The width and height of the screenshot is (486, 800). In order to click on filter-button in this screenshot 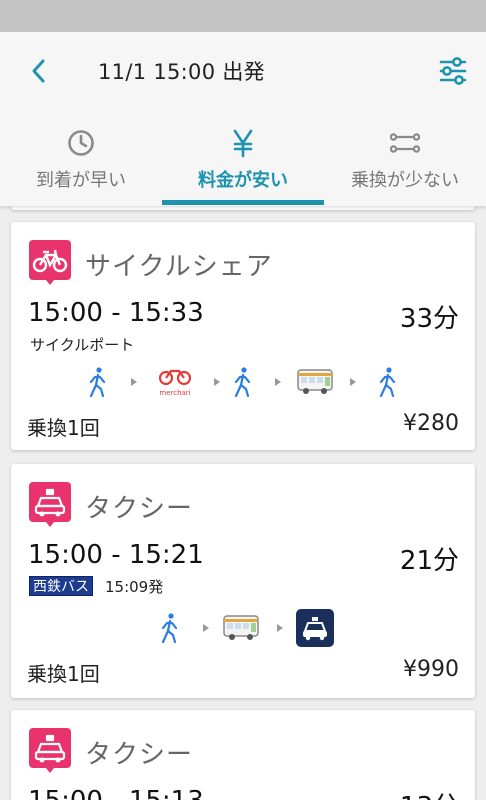, I will do `click(453, 71)`.